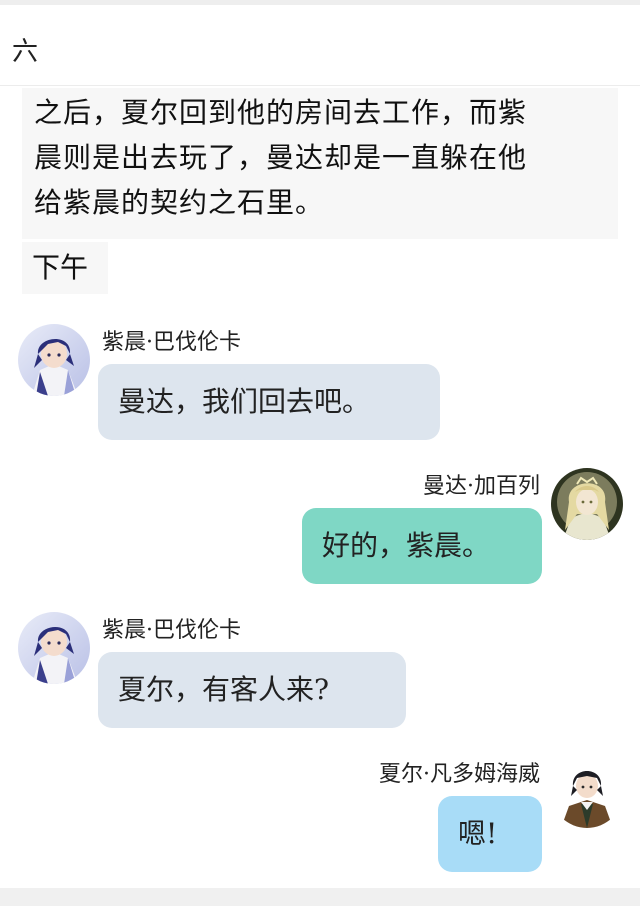  What do you see at coordinates (252, 690) in the screenshot?
I see `message-bubble: 夏尔，有客人来?` at bounding box center [252, 690].